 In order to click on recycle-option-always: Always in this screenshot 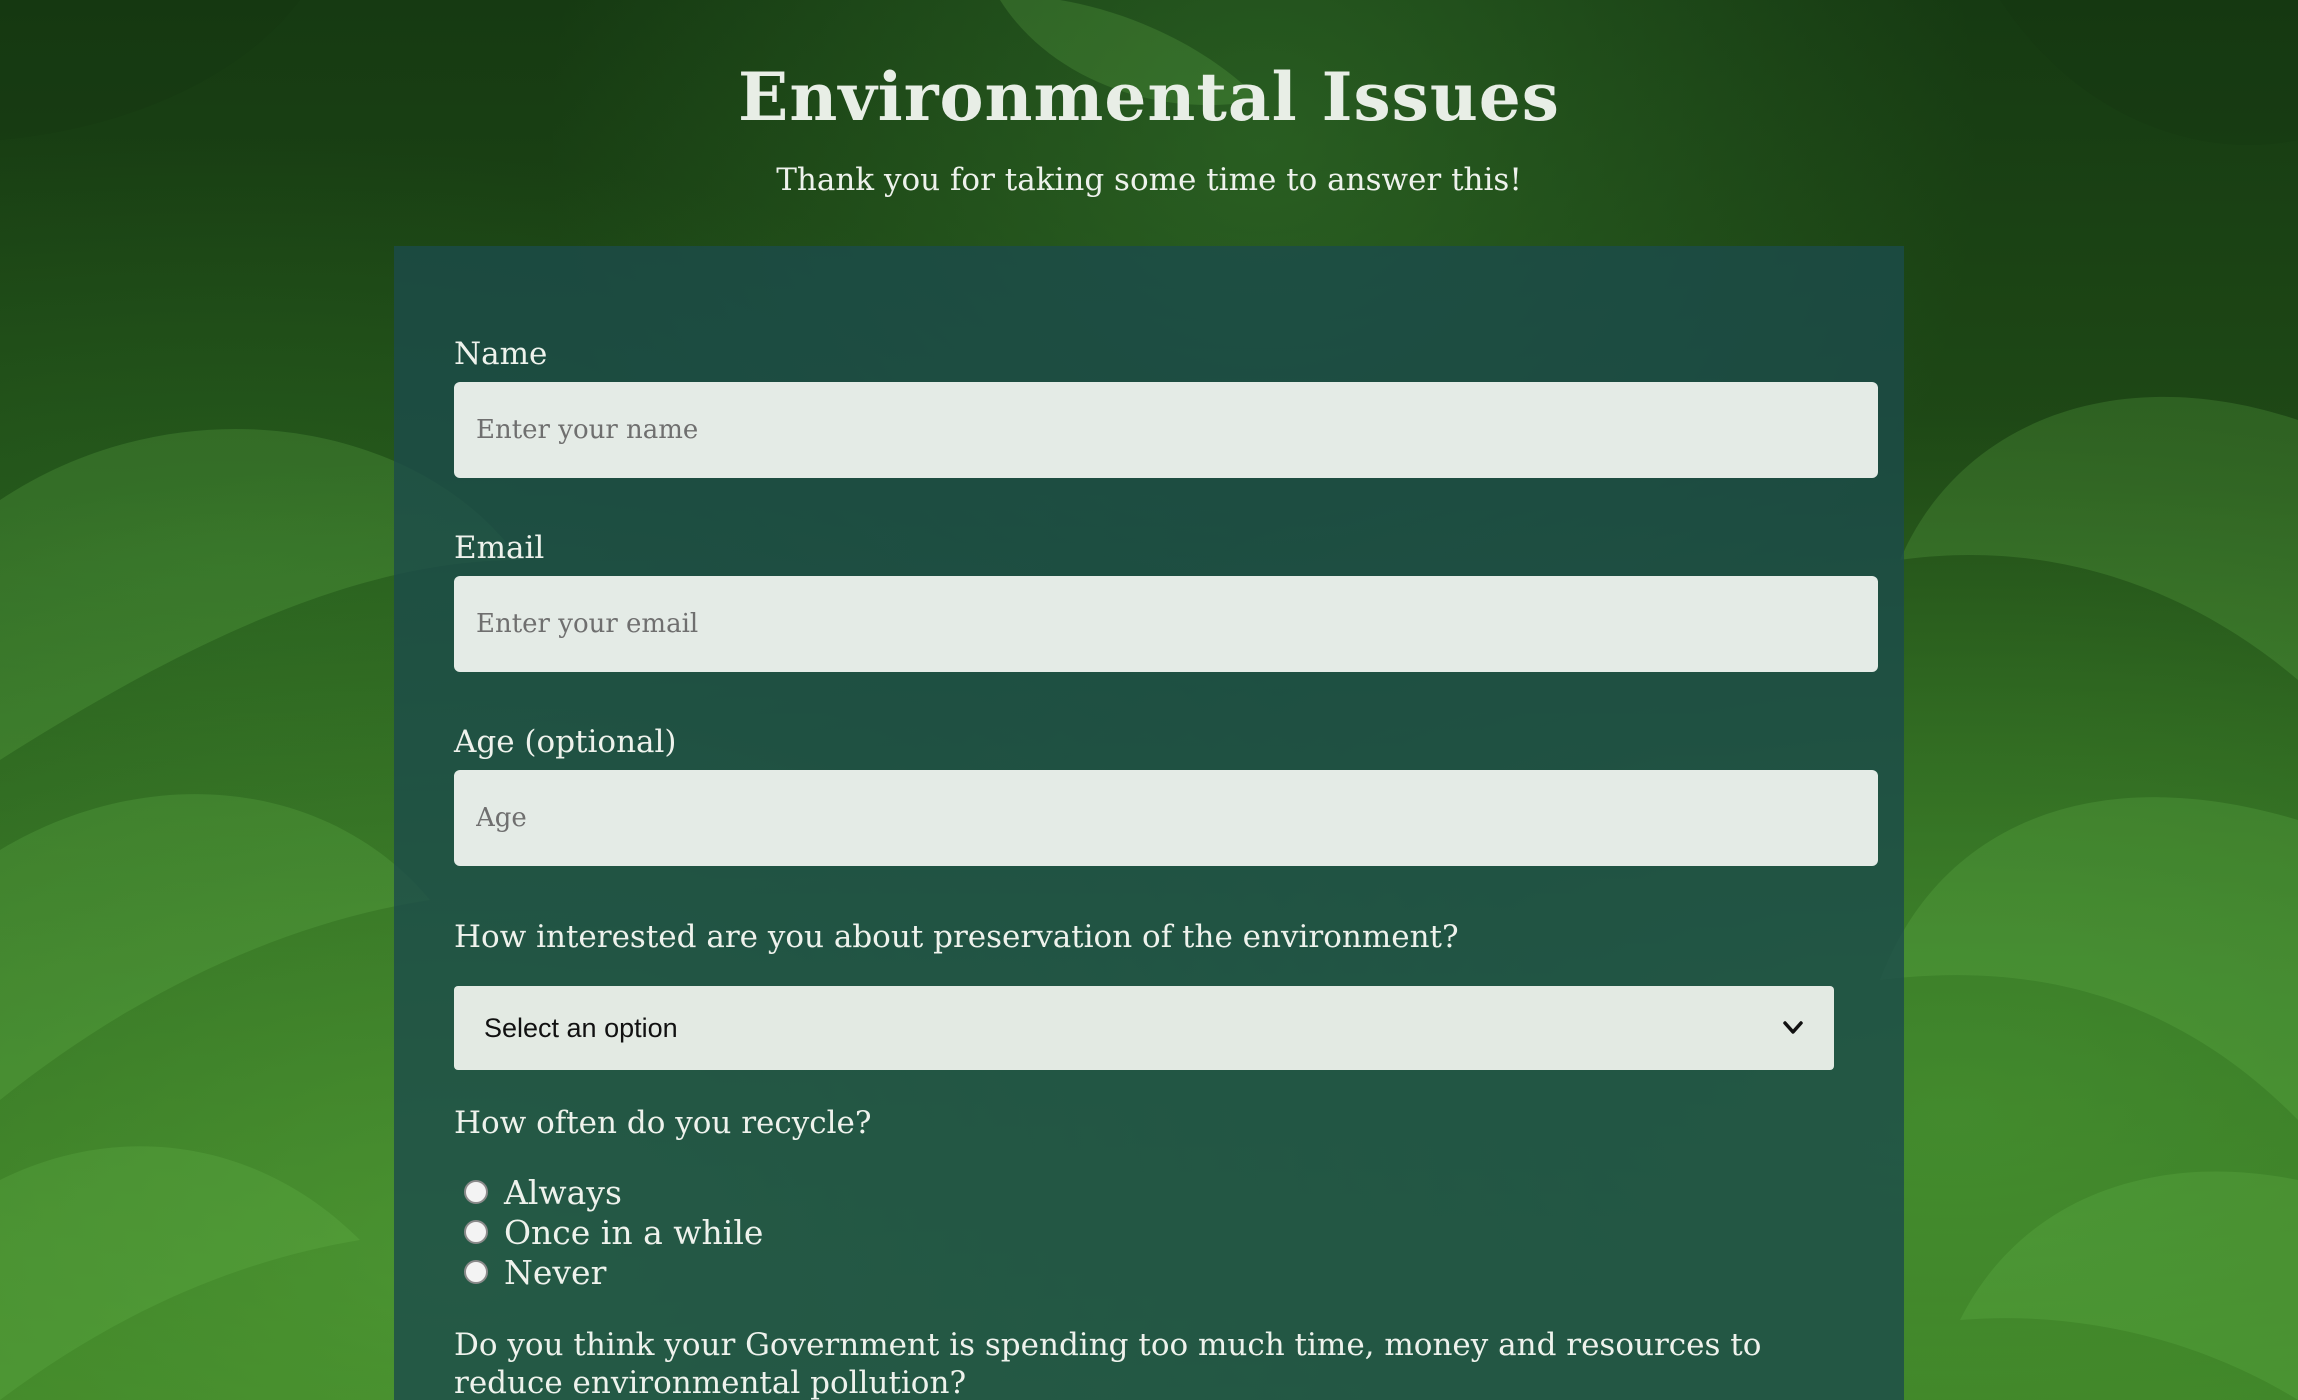, I will do `click(1171, 1192)`.